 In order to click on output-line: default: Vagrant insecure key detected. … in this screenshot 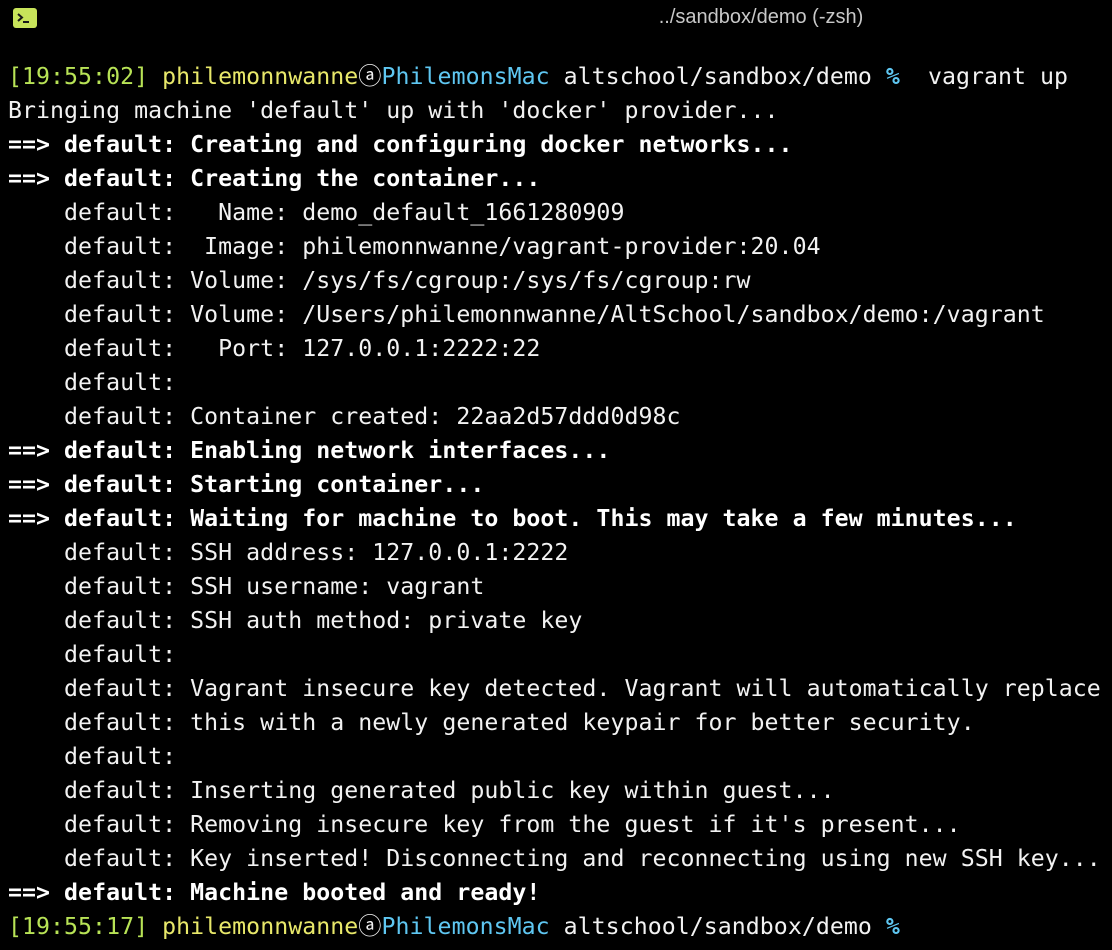, I will do `click(560, 689)`.